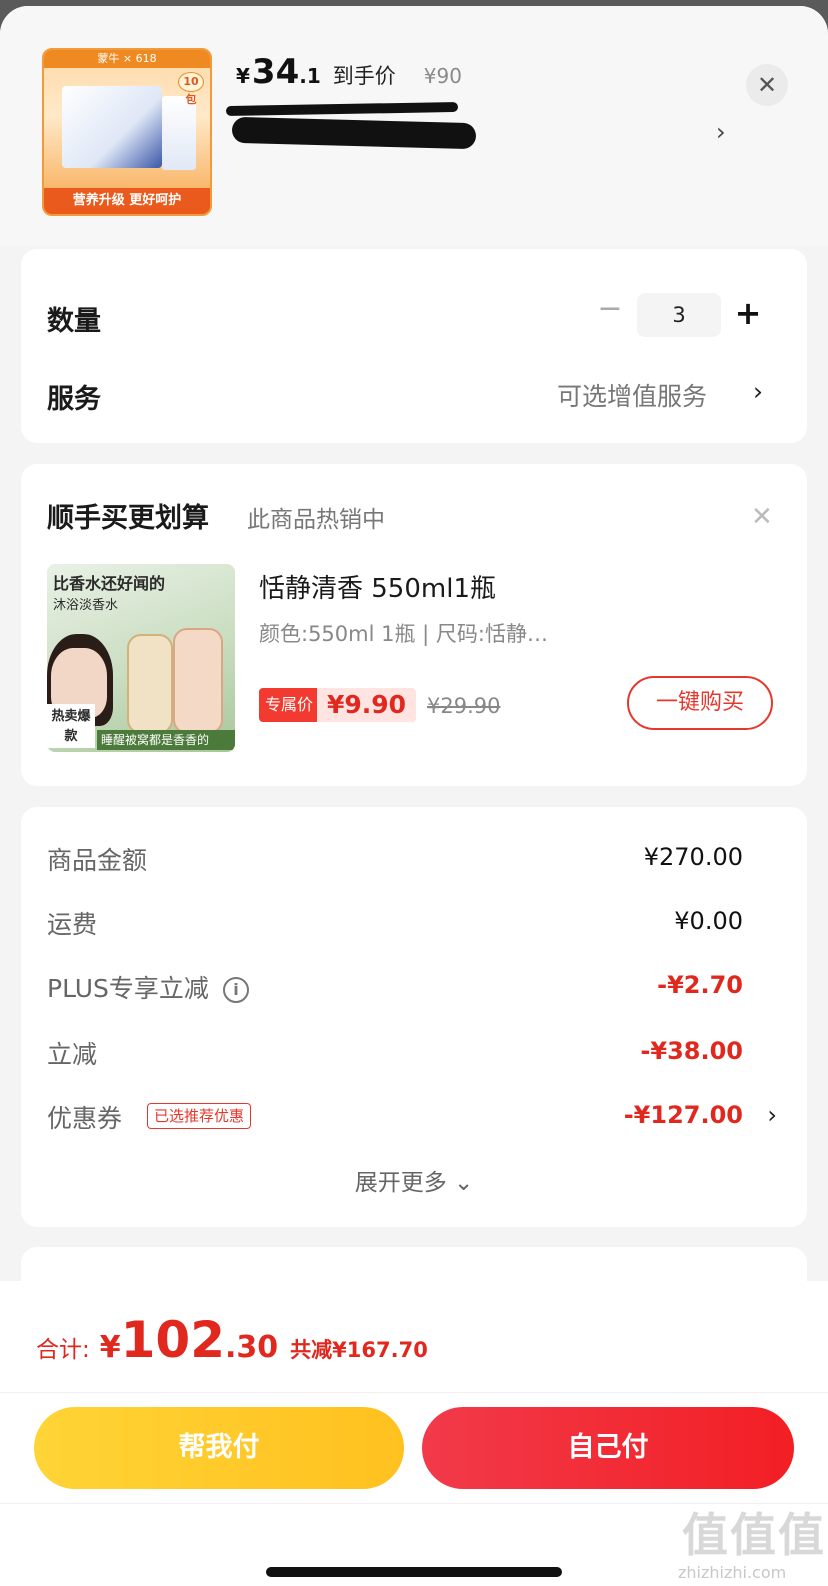 Image resolution: width=828 pixels, height=1586 pixels. I want to click on image-headline: 比香水还好闻的, so click(109, 583).